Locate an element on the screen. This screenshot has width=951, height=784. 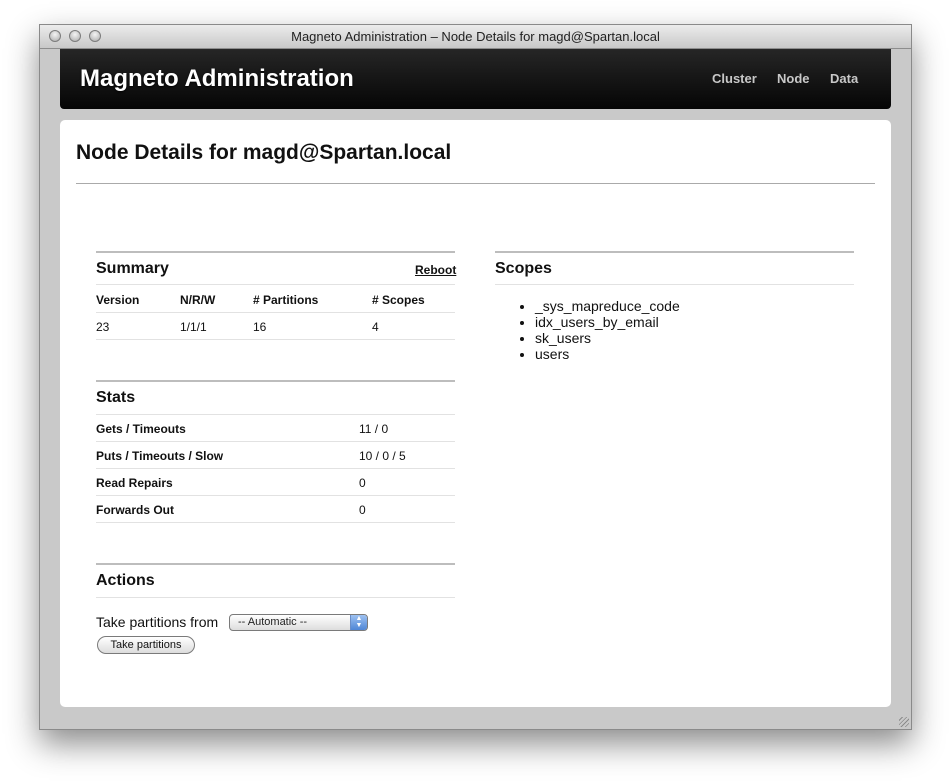
stat-label: Gets / Timeouts is located at coordinates (141, 429).